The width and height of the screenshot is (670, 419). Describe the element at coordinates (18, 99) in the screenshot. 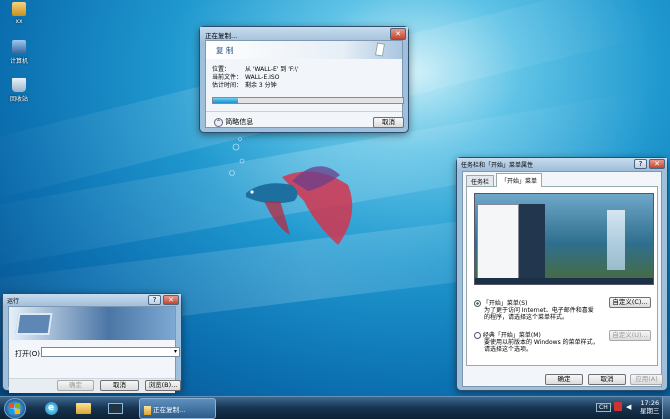

I see `desktop-icon-label: 回收站` at that location.